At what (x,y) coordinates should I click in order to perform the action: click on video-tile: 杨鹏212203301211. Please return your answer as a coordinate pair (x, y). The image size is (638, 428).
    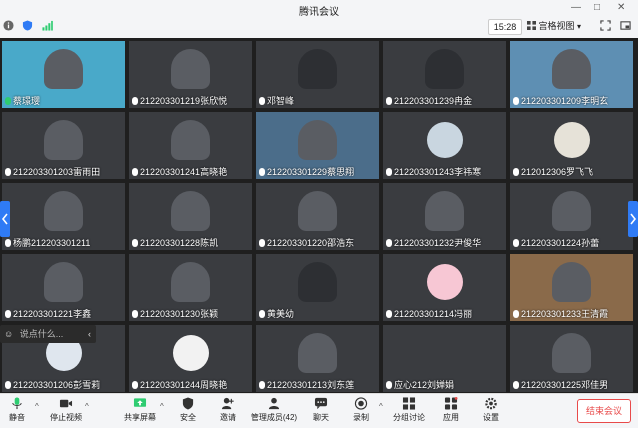
    Looking at the image, I should click on (63, 216).